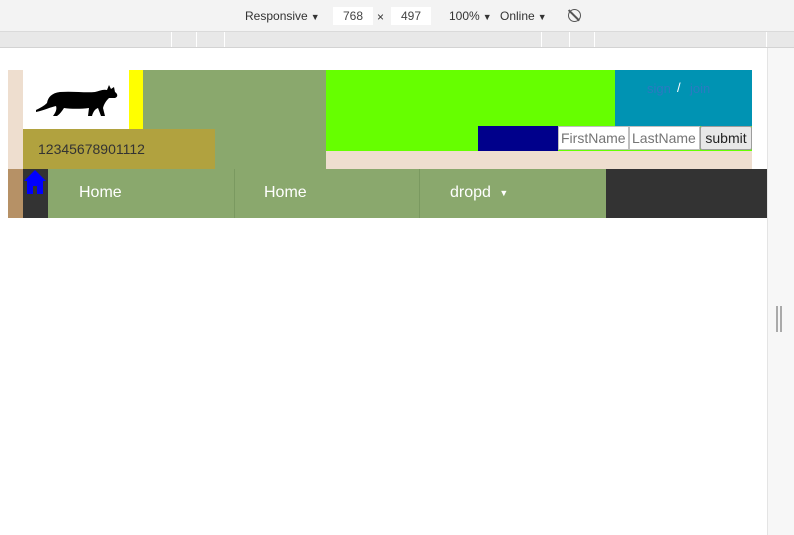 The height and width of the screenshot is (535, 794). What do you see at coordinates (518, 138) in the screenshot?
I see `navy-box` at bounding box center [518, 138].